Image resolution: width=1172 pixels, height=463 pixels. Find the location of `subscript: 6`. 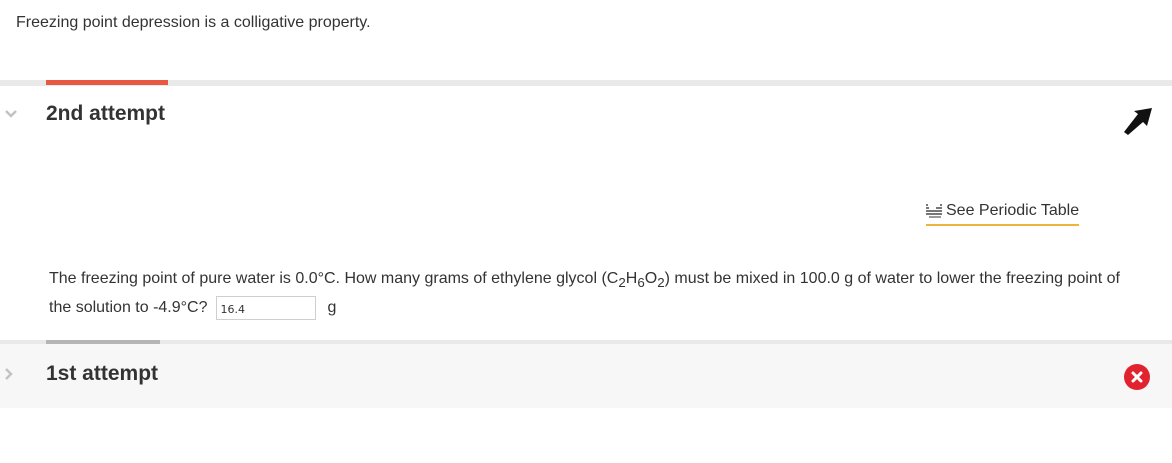

subscript: 6 is located at coordinates (641, 283).